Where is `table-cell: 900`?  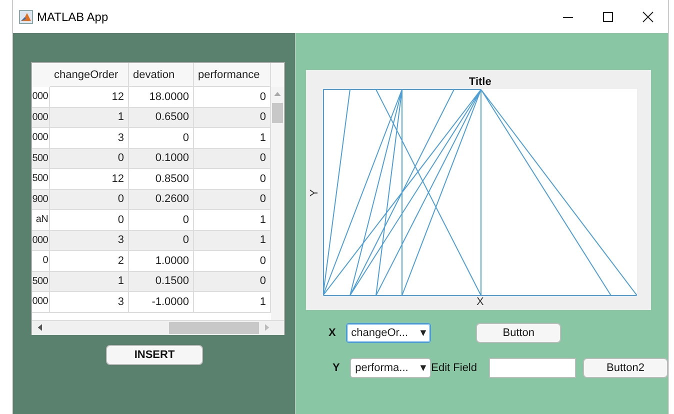 table-cell: 900 is located at coordinates (41, 200).